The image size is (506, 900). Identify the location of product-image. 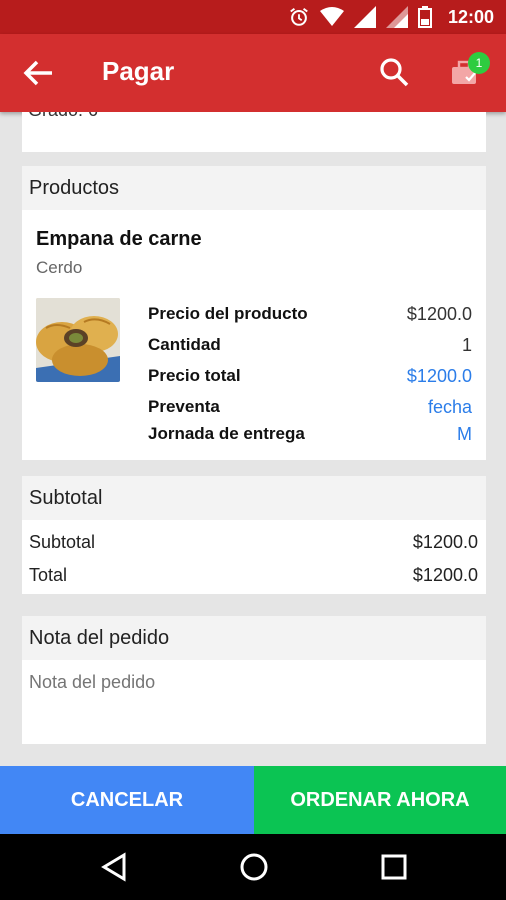
(78, 340).